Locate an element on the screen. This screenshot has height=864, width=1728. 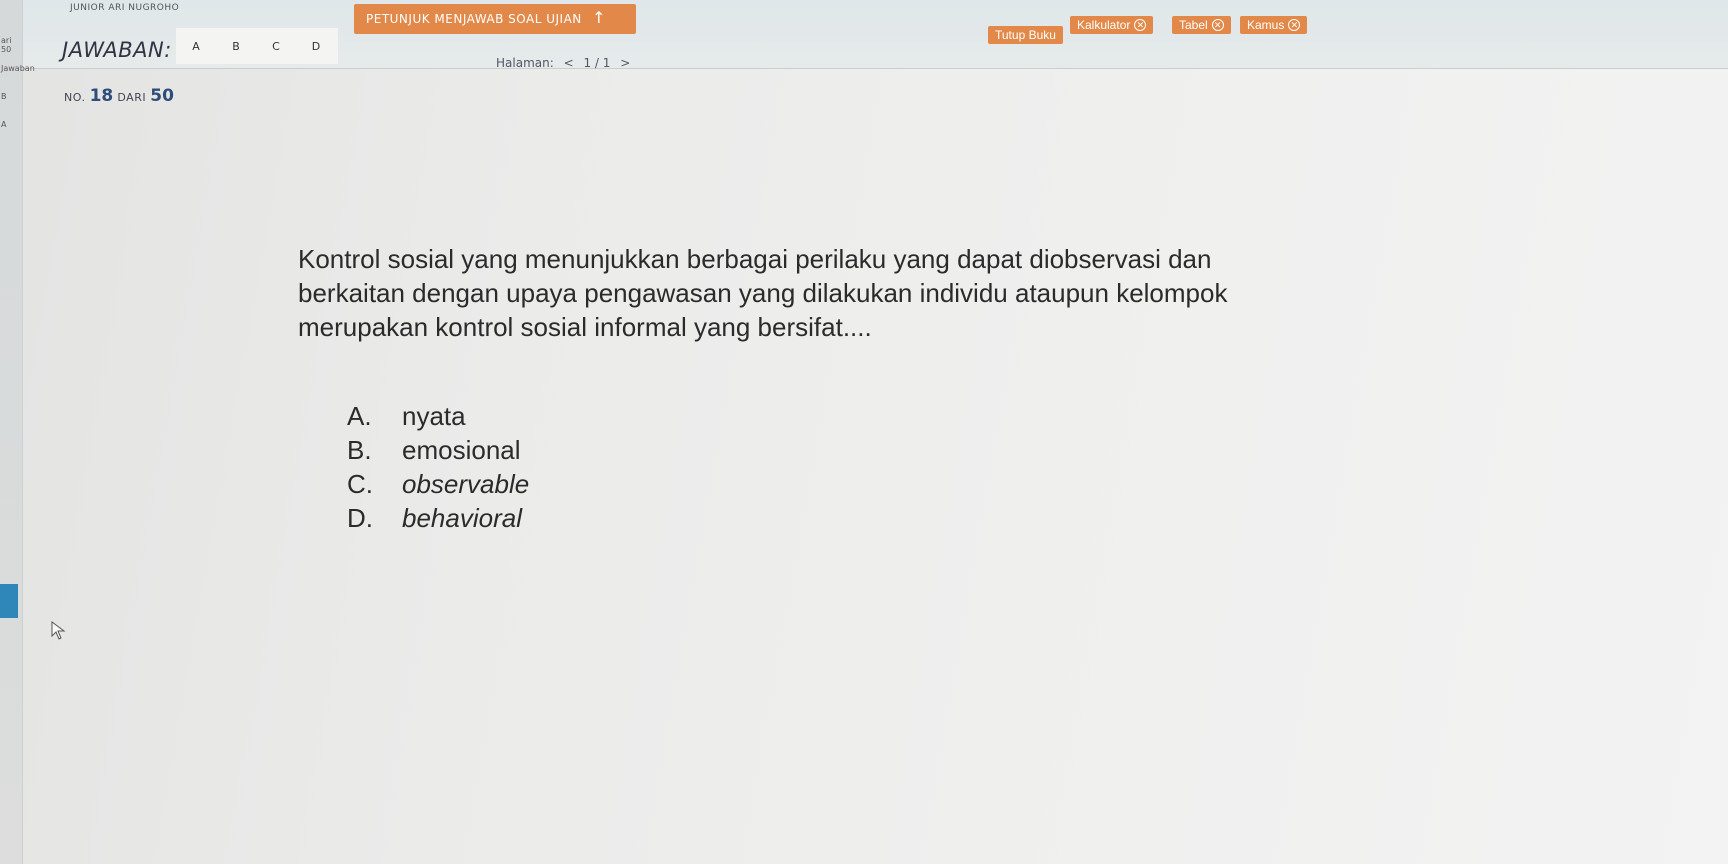
calculator-close-icon: ✕ is located at coordinates (1140, 25).